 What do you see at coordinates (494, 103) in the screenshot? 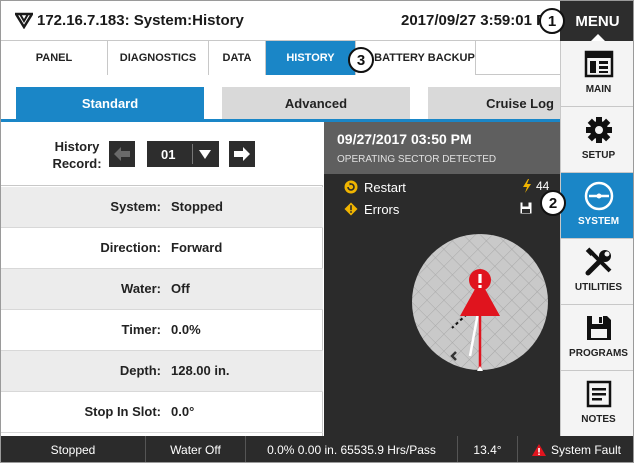
I see `subtab-cruise-log: Cruise Log` at bounding box center [494, 103].